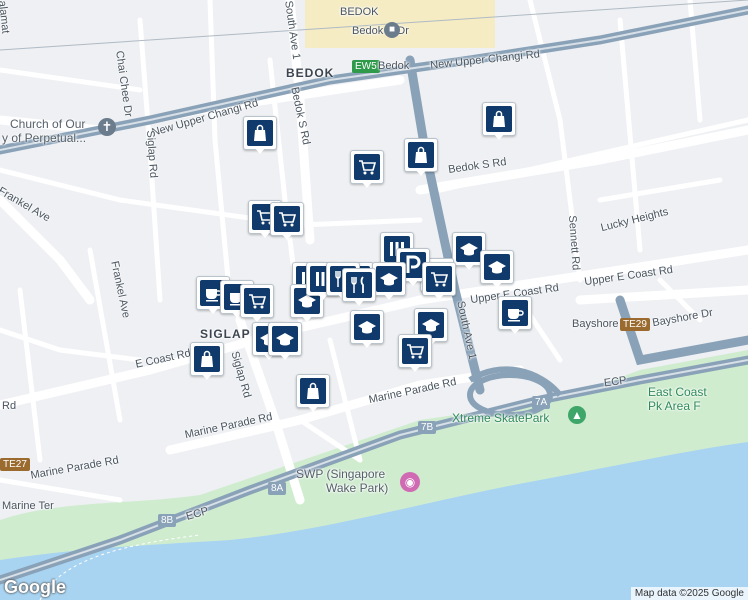  What do you see at coordinates (15, 464) in the screenshot?
I see `te27-station-badge: TE27` at bounding box center [15, 464].